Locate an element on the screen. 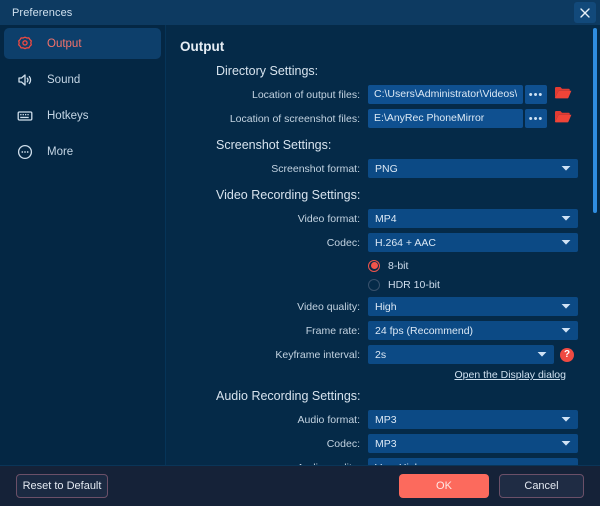 This screenshot has height=506, width=600. row-display-dialog-link: Open the Display dialog is located at coordinates (381, 375).